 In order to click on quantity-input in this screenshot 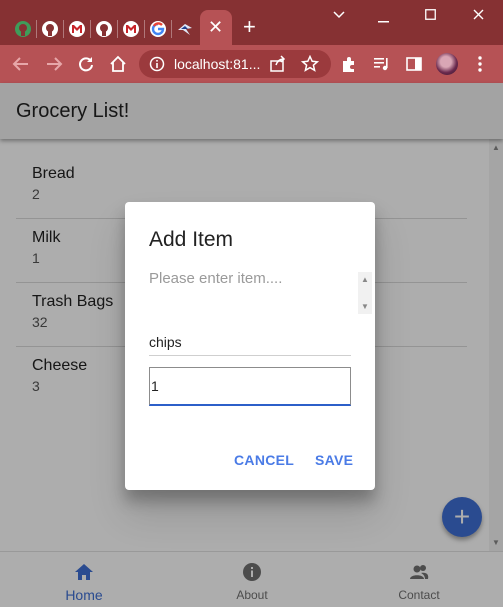, I will do `click(250, 386)`.